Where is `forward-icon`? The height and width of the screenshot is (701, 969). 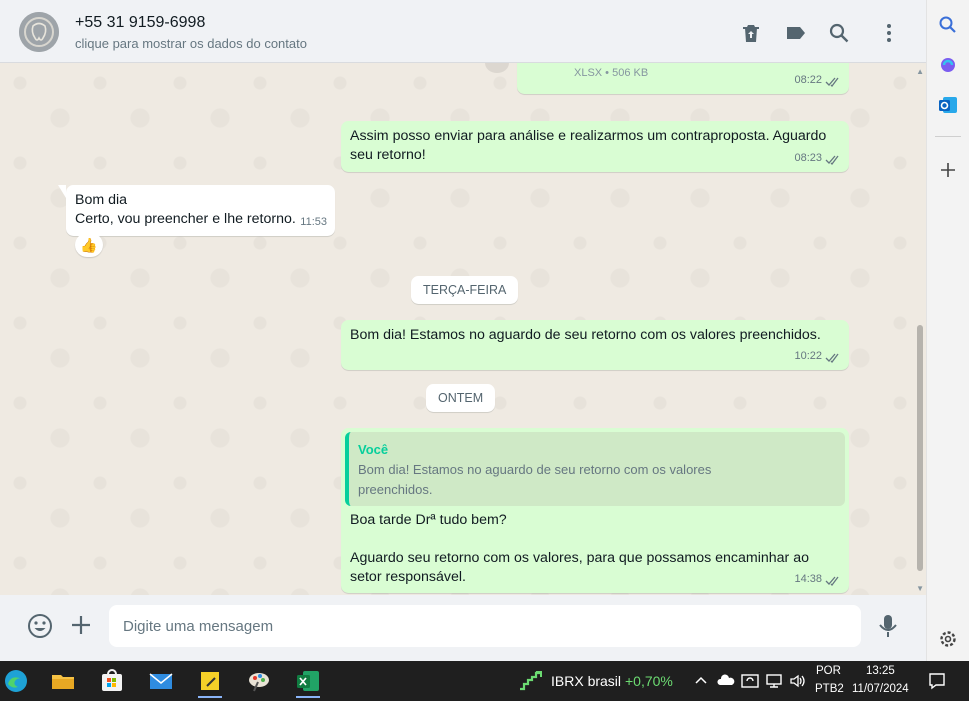
forward-icon is located at coordinates (497, 68).